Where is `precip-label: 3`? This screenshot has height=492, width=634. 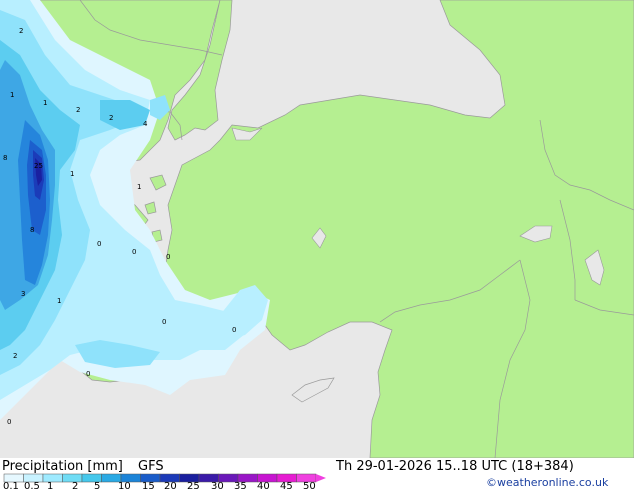
precip-label: 3 is located at coordinates (23, 294).